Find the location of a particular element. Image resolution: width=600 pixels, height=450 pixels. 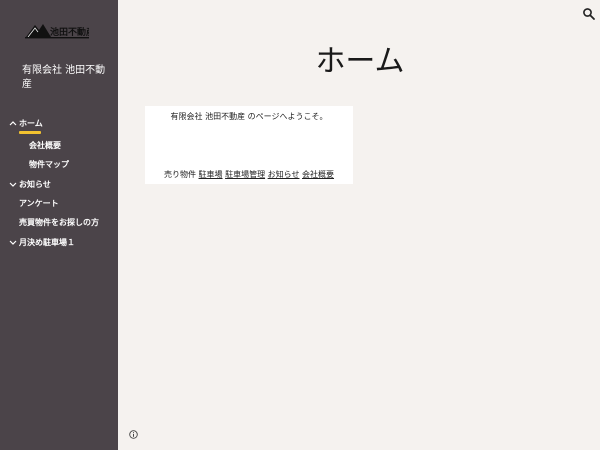

nav-item-monthly-parking: 月決め駐車場１ is located at coordinates (42, 243).